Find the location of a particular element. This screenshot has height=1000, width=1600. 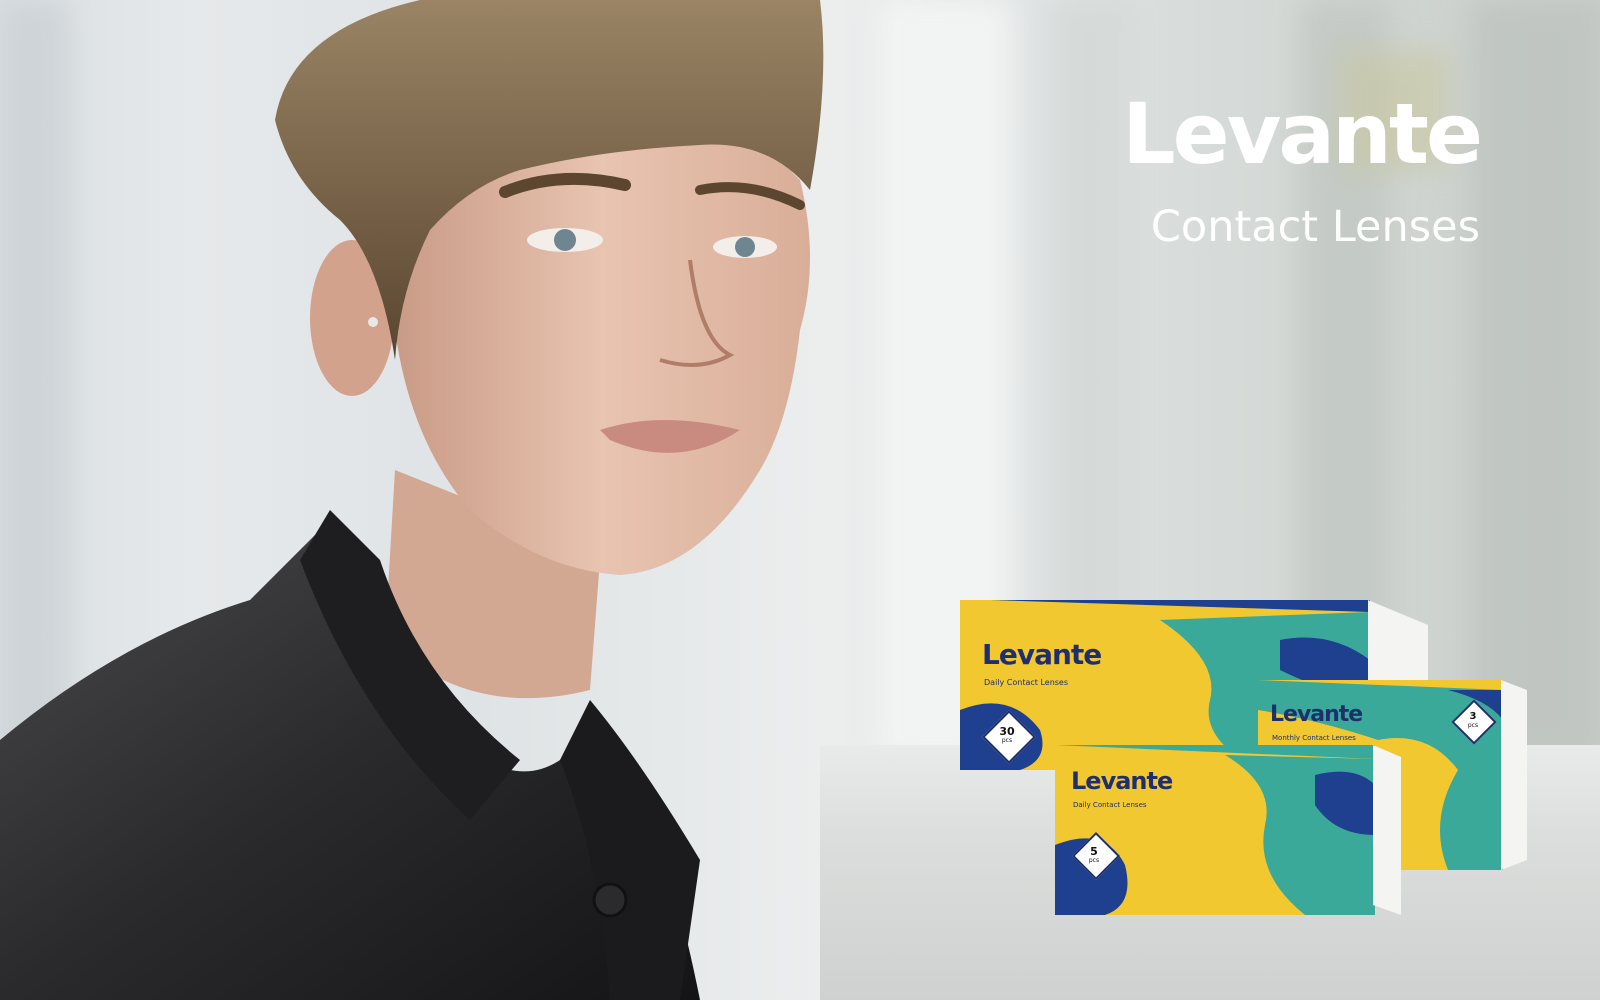

brand-title: Levante is located at coordinates (1302, 134).